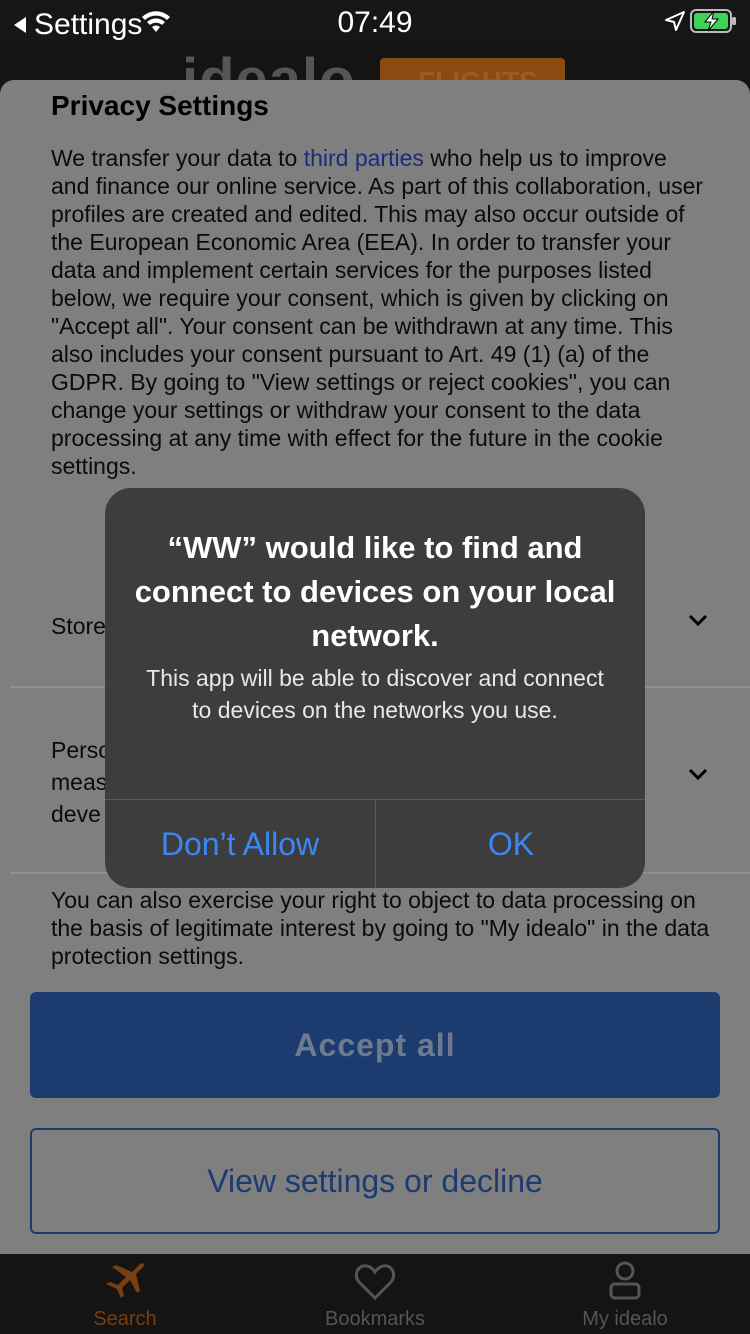 This screenshot has height=1334, width=750. What do you see at coordinates (375, 1181) in the screenshot?
I see `view-settings-button: View settings or decline` at bounding box center [375, 1181].